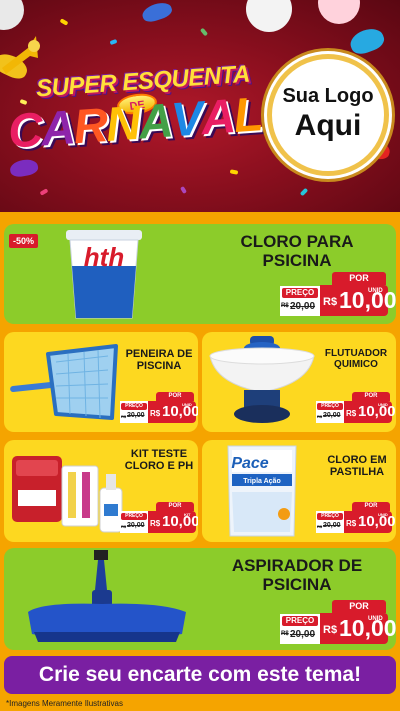 The height and width of the screenshot is (711, 400). Describe the element at coordinates (328, 96) in the screenshot. I see `logo-line-1: Sua Logo` at that location.